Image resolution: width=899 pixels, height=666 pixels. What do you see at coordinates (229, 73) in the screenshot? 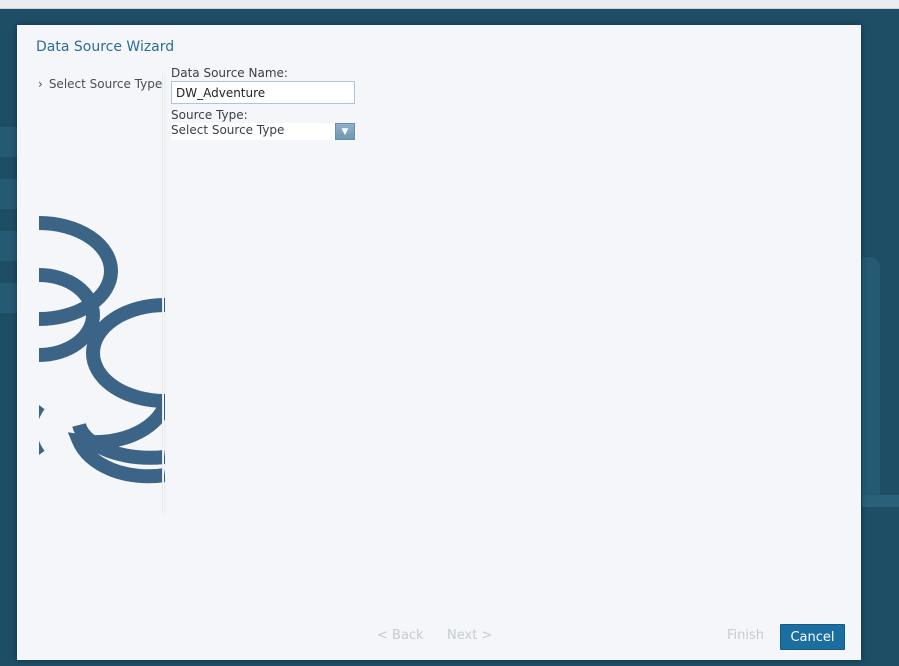
I see `data-source-name-label: Data Source Name:` at bounding box center [229, 73].